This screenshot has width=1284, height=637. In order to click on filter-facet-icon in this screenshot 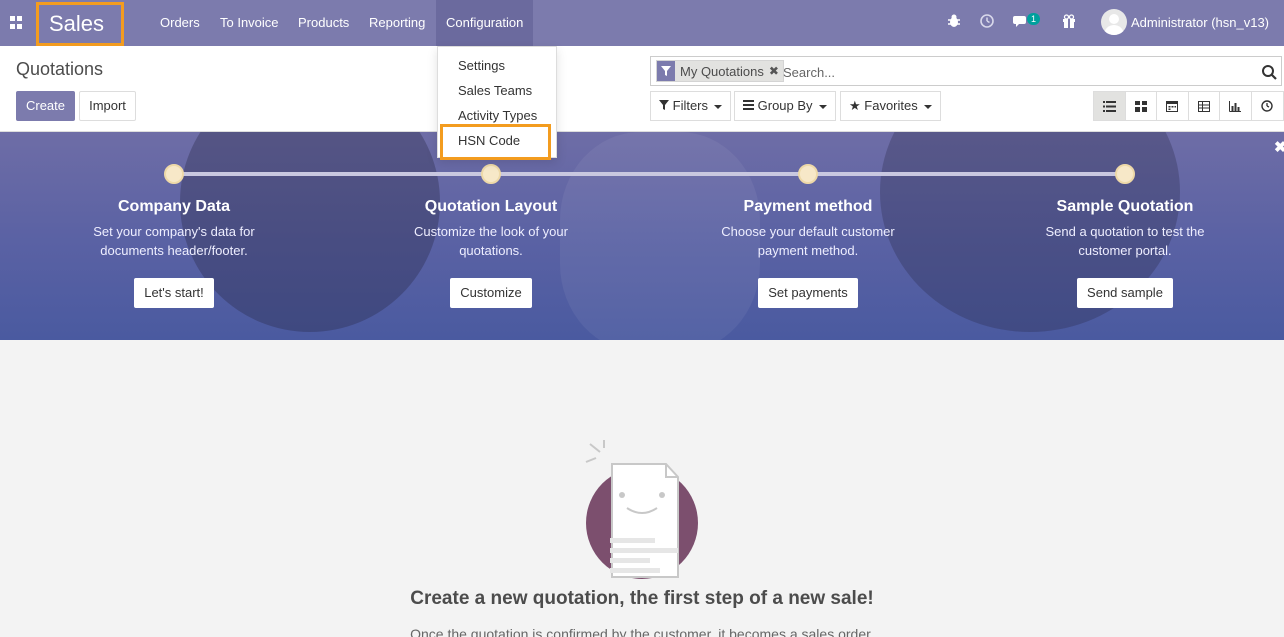, I will do `click(666, 71)`.